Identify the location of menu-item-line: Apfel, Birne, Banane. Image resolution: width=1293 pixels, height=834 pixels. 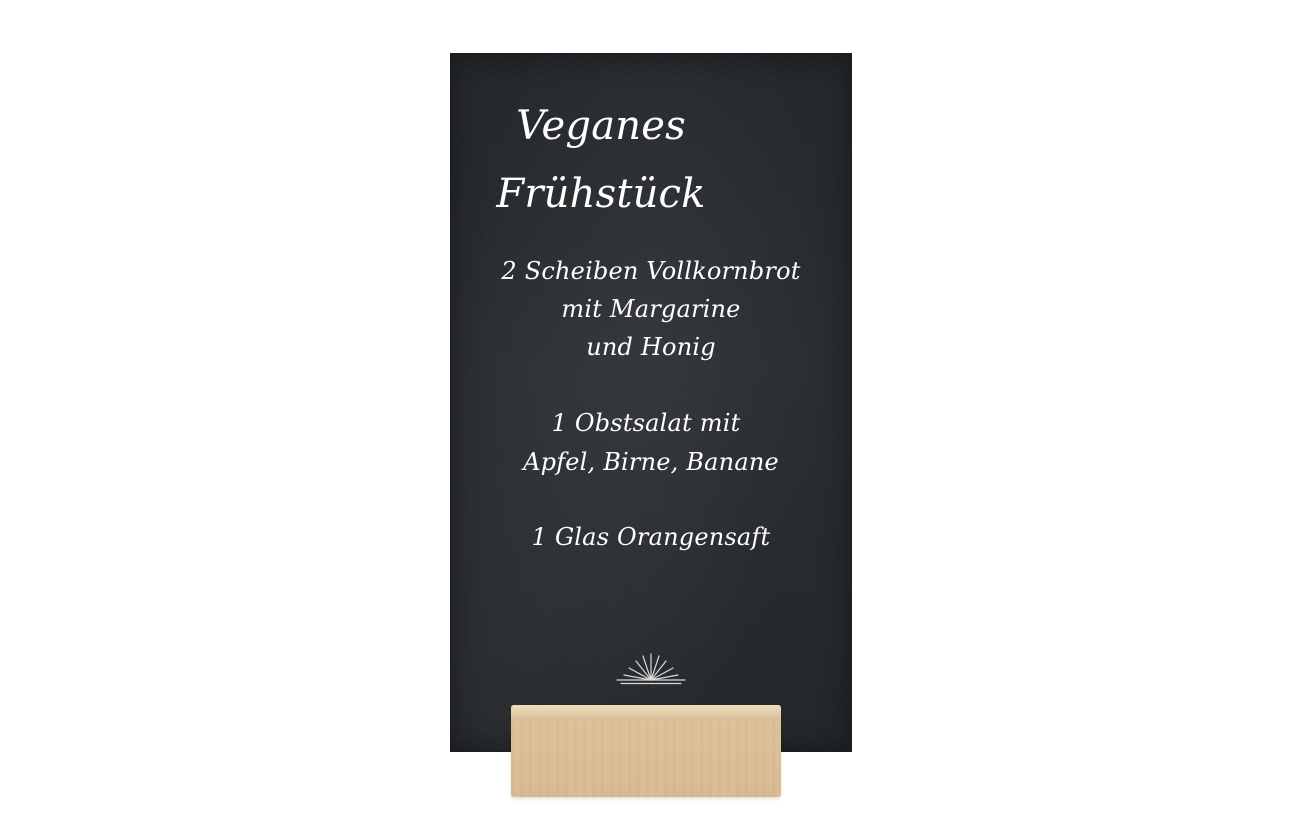
(651, 462).